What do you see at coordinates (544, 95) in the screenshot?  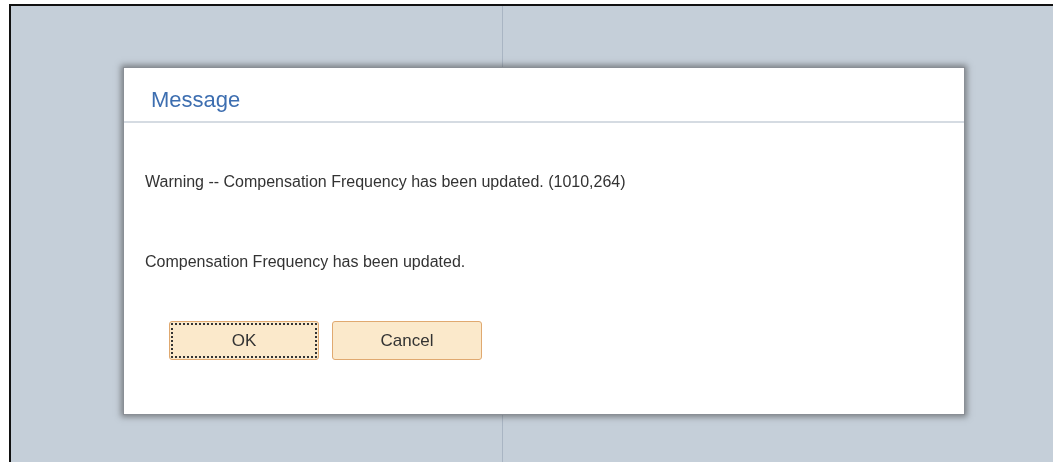 I see `dialog-title: Message` at bounding box center [544, 95].